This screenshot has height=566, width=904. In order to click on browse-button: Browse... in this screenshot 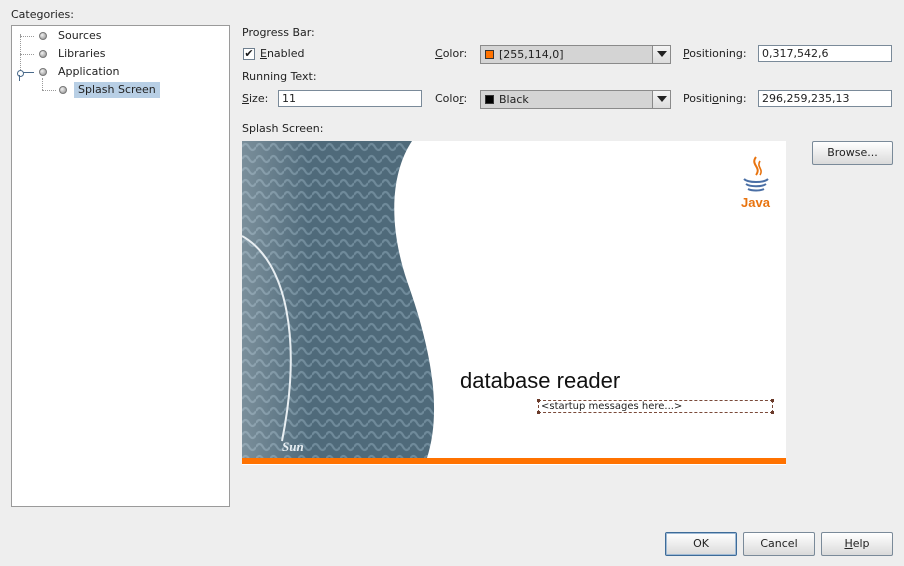, I will do `click(852, 153)`.